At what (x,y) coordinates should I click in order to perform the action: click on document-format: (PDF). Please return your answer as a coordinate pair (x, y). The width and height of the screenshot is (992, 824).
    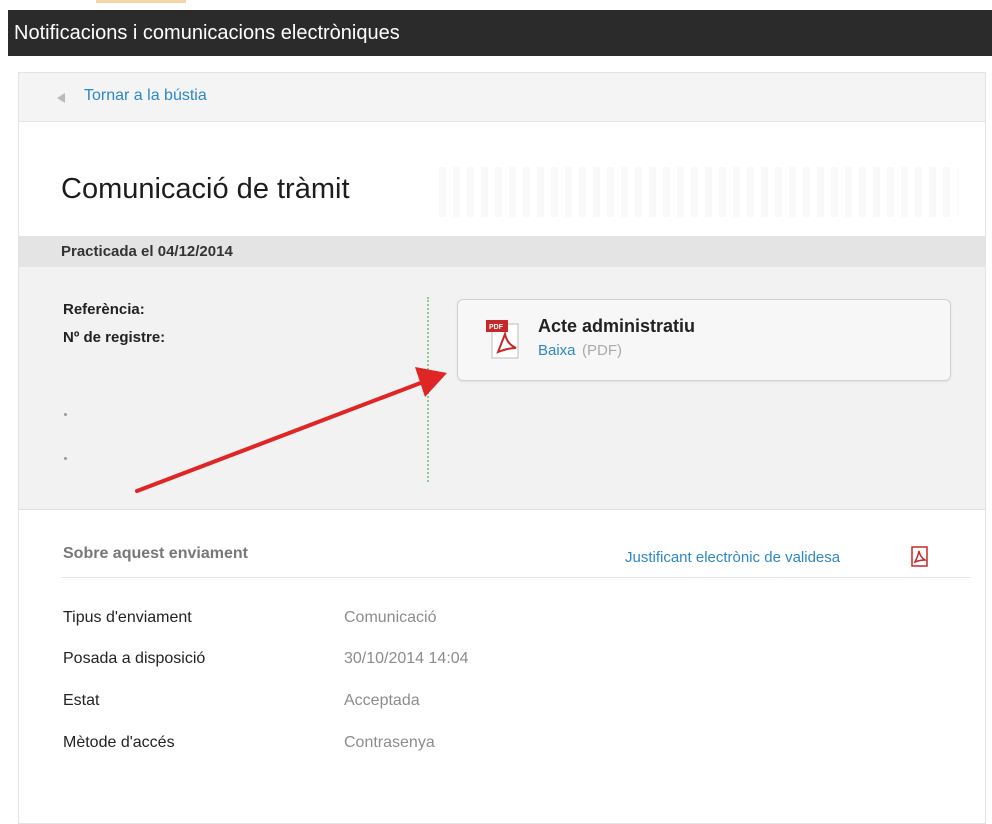
    Looking at the image, I should click on (602, 350).